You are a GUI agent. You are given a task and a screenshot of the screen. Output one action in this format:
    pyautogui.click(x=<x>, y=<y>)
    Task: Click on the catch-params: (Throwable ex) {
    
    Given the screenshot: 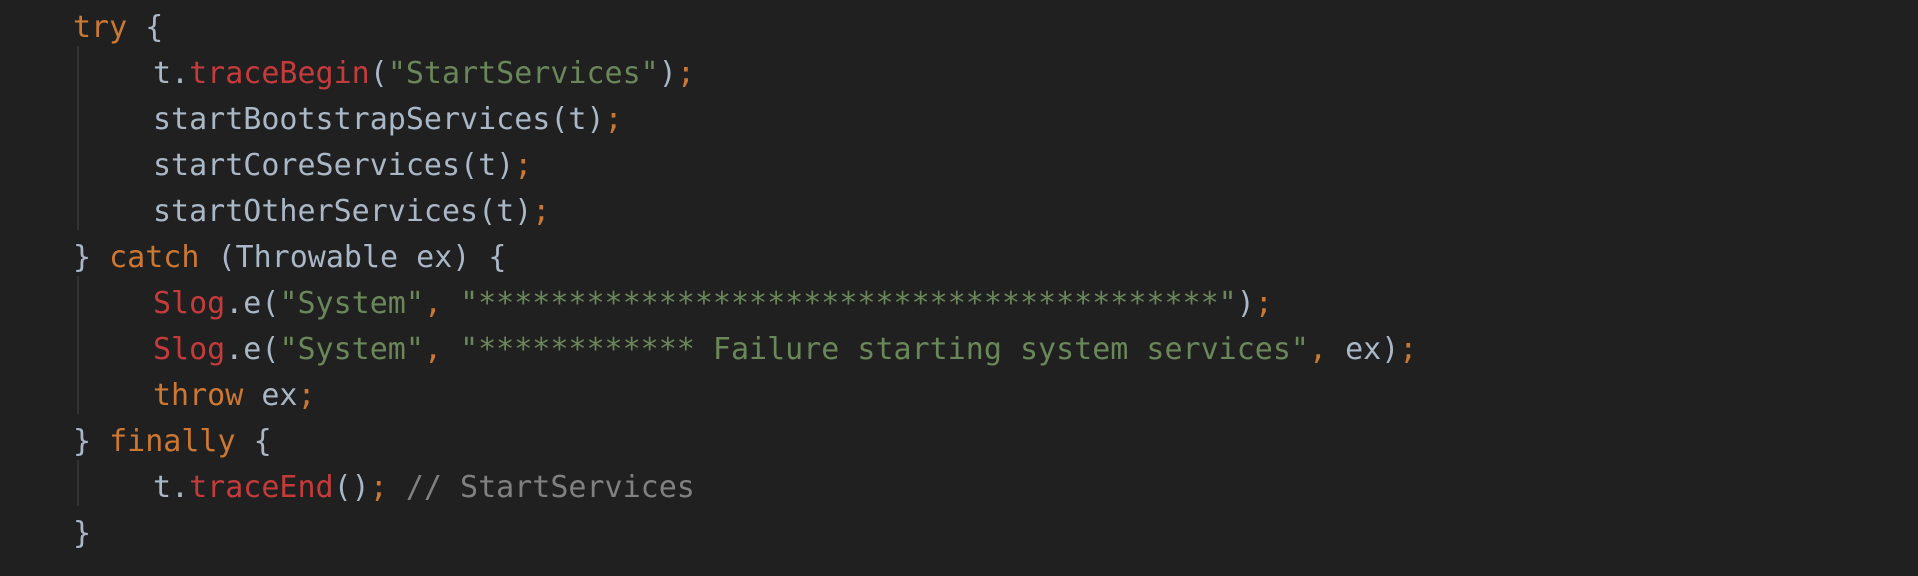 What is the action you would take?
    pyautogui.click(x=353, y=257)
    